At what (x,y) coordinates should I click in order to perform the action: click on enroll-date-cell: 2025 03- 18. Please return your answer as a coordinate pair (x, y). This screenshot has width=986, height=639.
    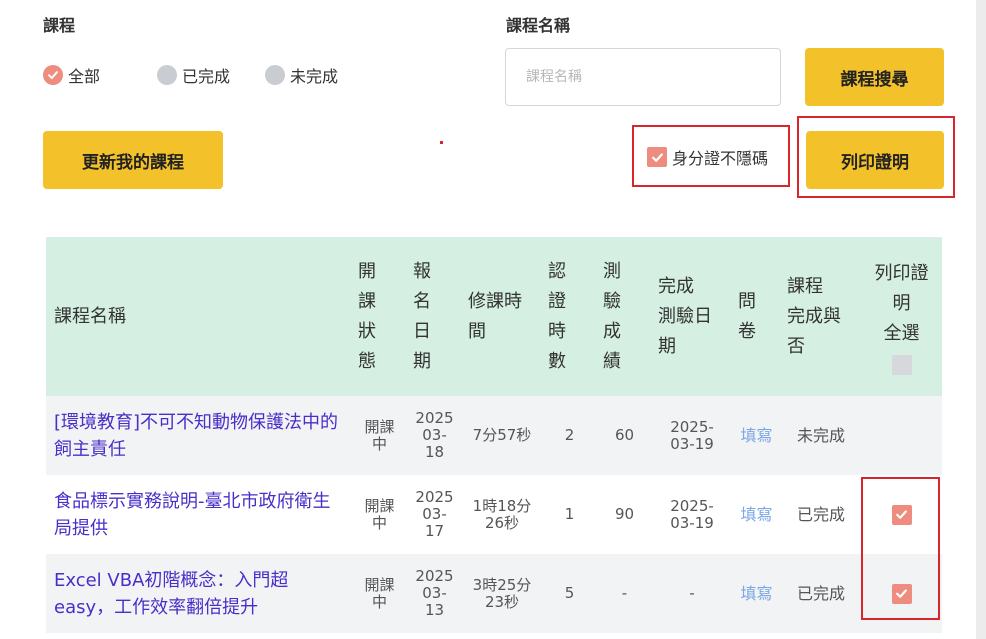
    Looking at the image, I should click on (434, 435).